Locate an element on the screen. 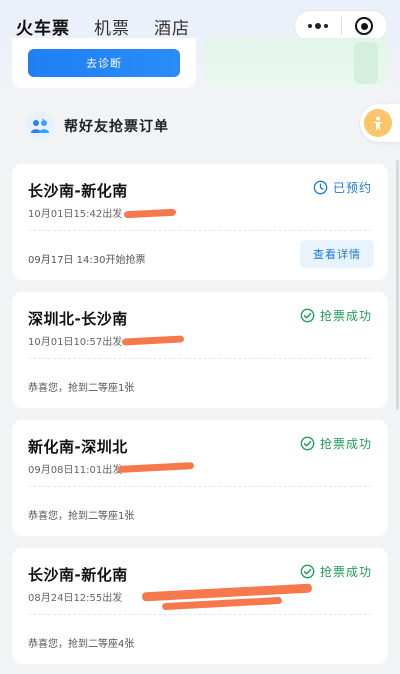 The image size is (400, 674). order-status: 已预约 is located at coordinates (342, 187).